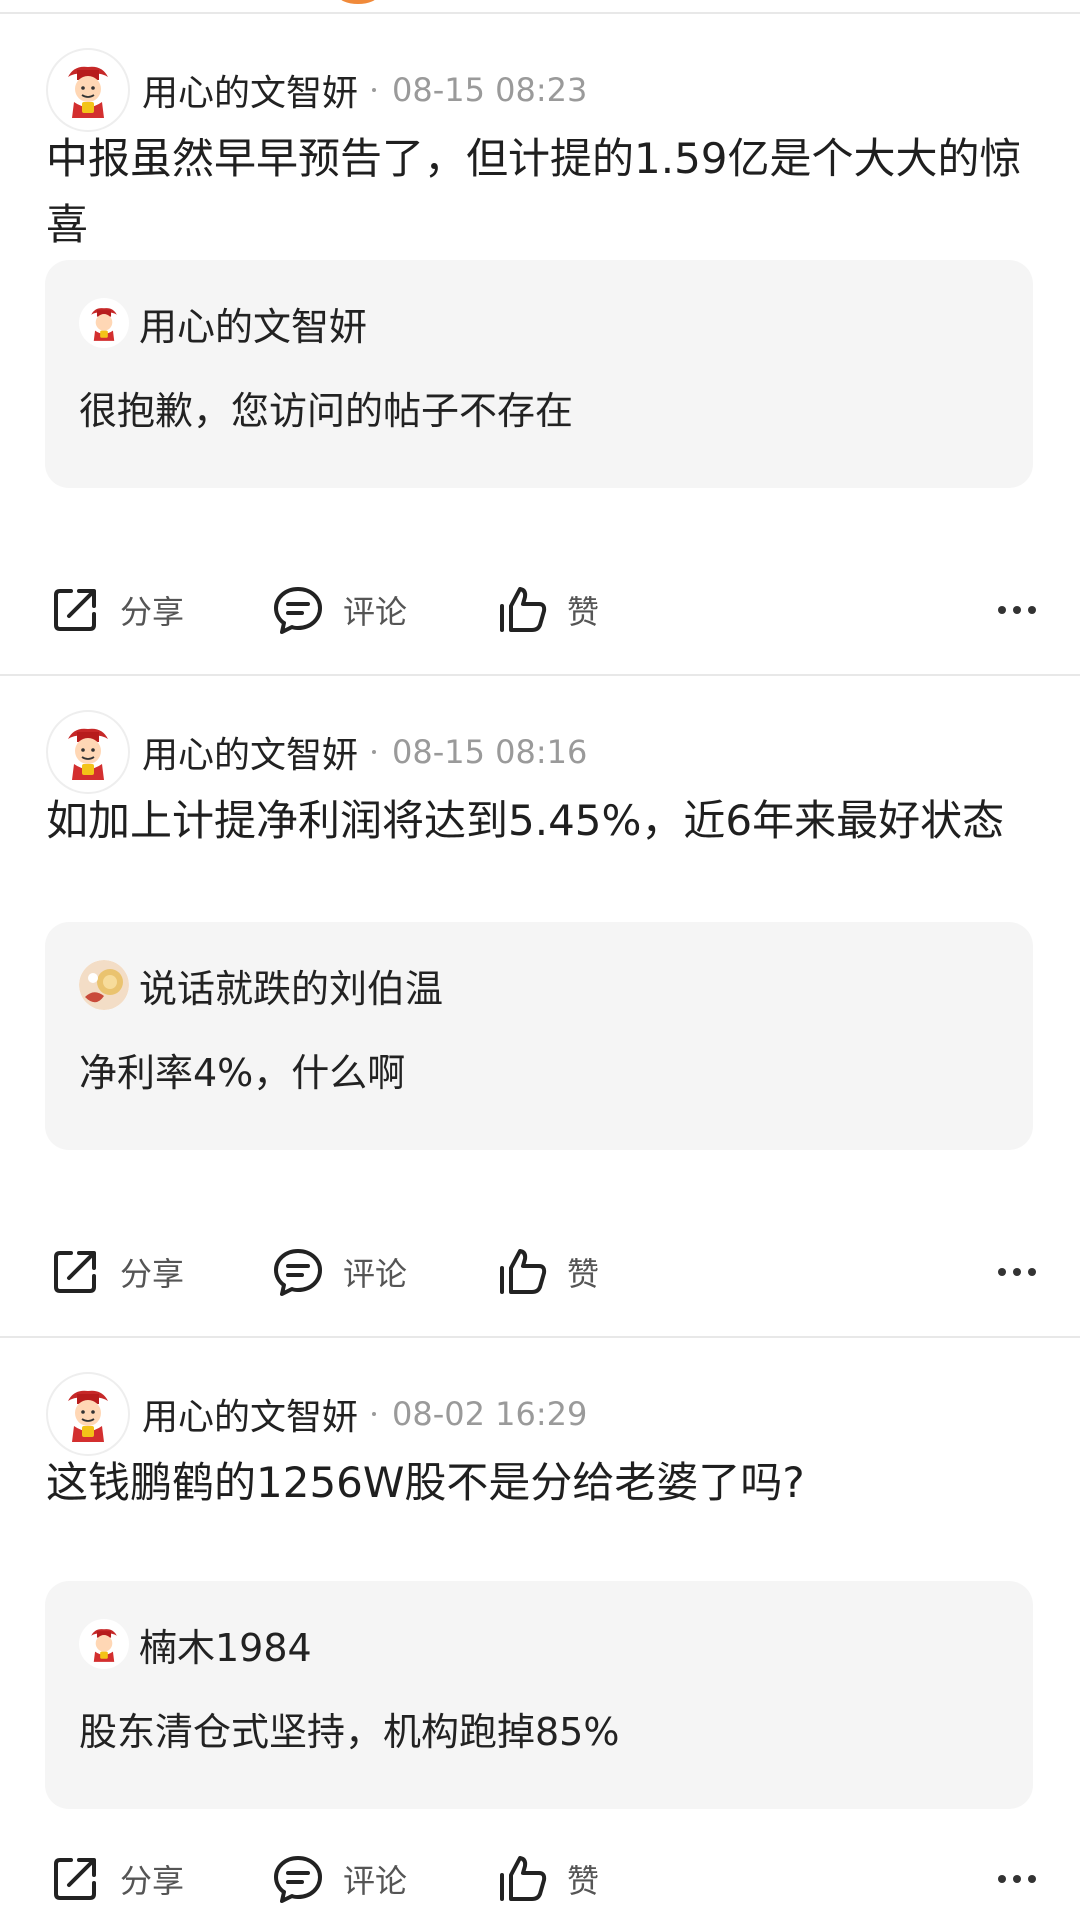 The height and width of the screenshot is (1928, 1080). What do you see at coordinates (490, 90) in the screenshot?
I see `post-time: 08-15 08:23` at bounding box center [490, 90].